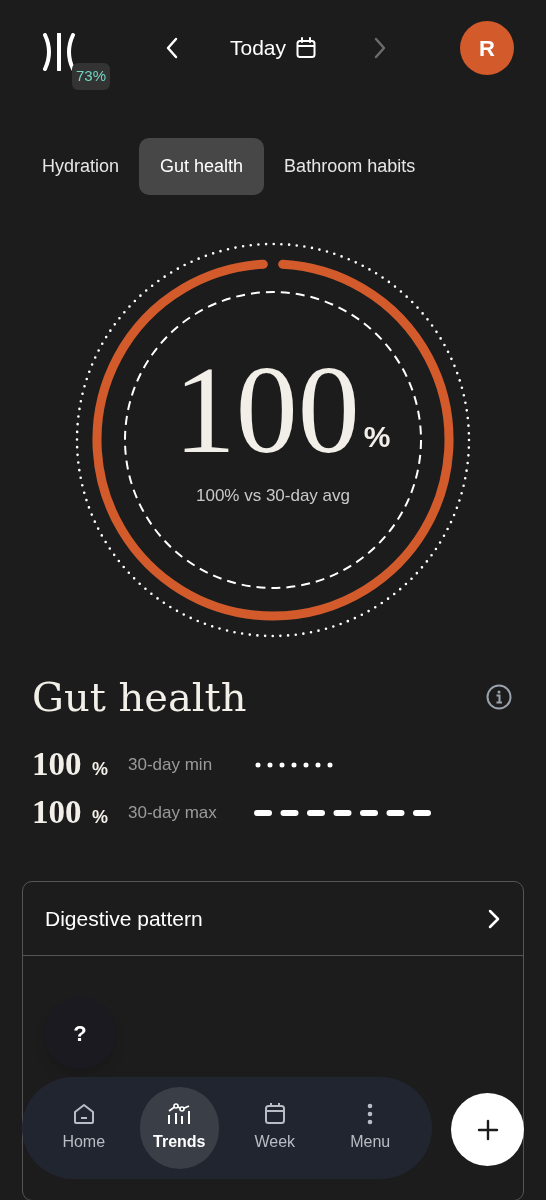  What do you see at coordinates (350, 166) in the screenshot?
I see `category-tab: Bathroom habits` at bounding box center [350, 166].